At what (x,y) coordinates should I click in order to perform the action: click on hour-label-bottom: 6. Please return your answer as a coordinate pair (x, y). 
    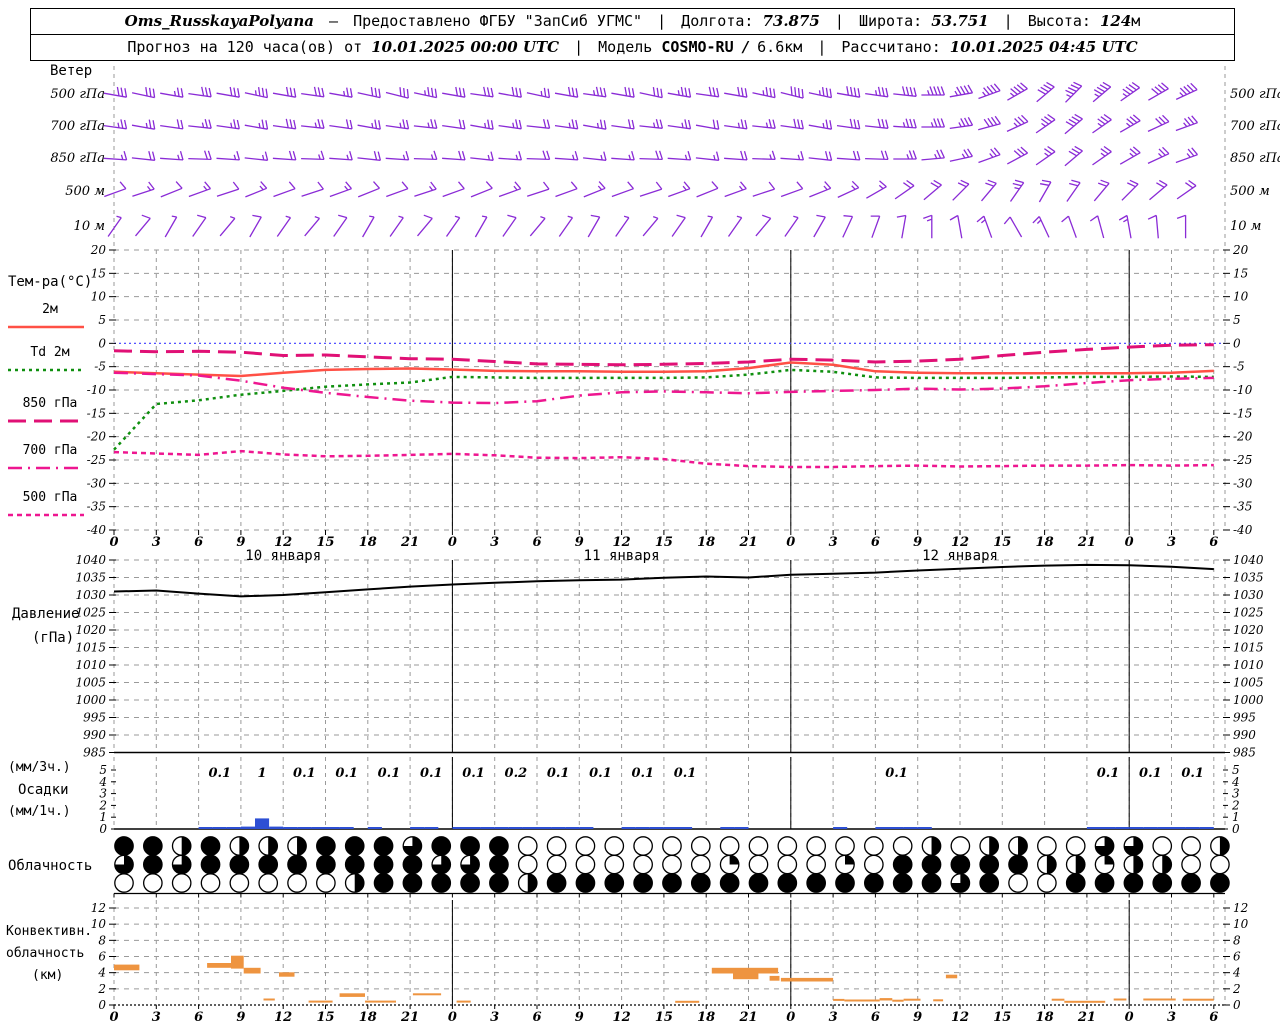
    Looking at the image, I should click on (536, 1017).